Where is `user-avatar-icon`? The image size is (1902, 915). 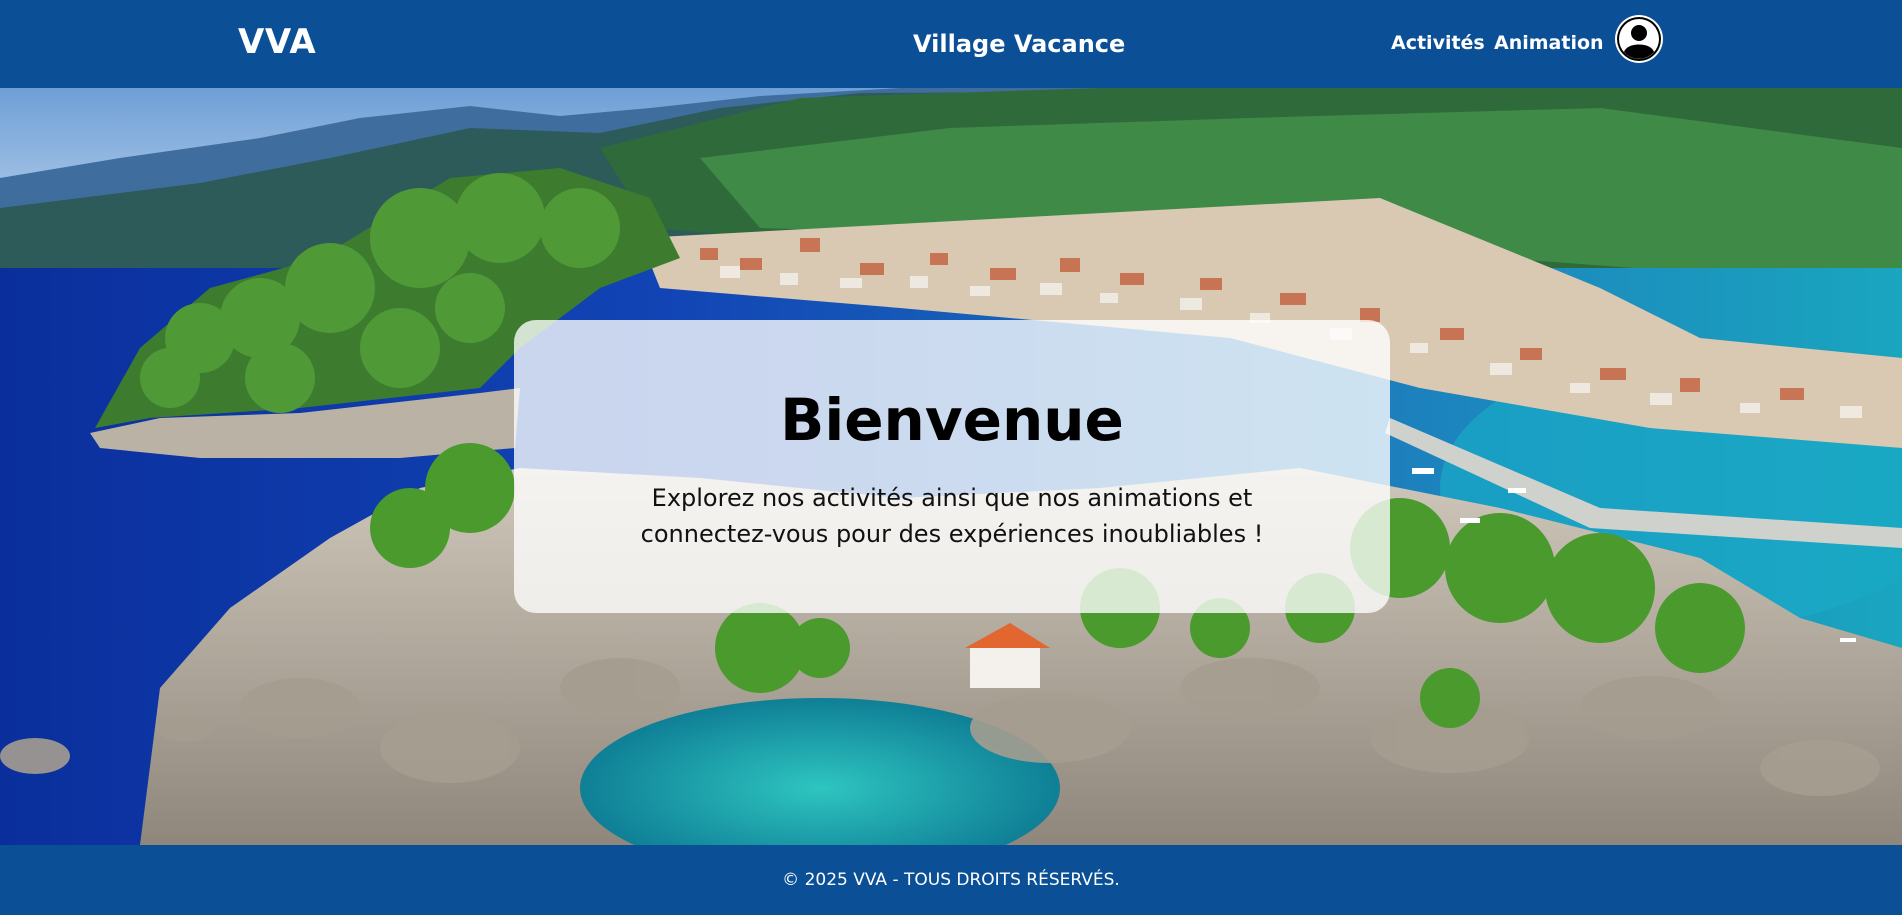 user-avatar-icon is located at coordinates (1639, 39).